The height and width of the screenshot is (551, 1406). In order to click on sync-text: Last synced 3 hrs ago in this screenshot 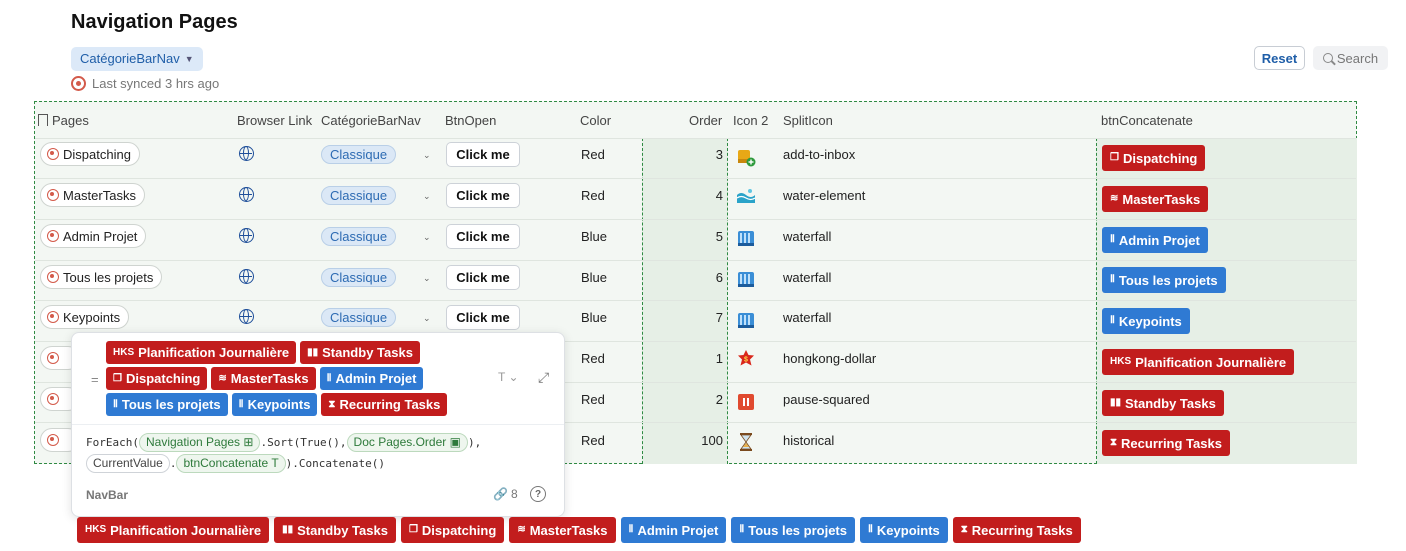, I will do `click(156, 83)`.